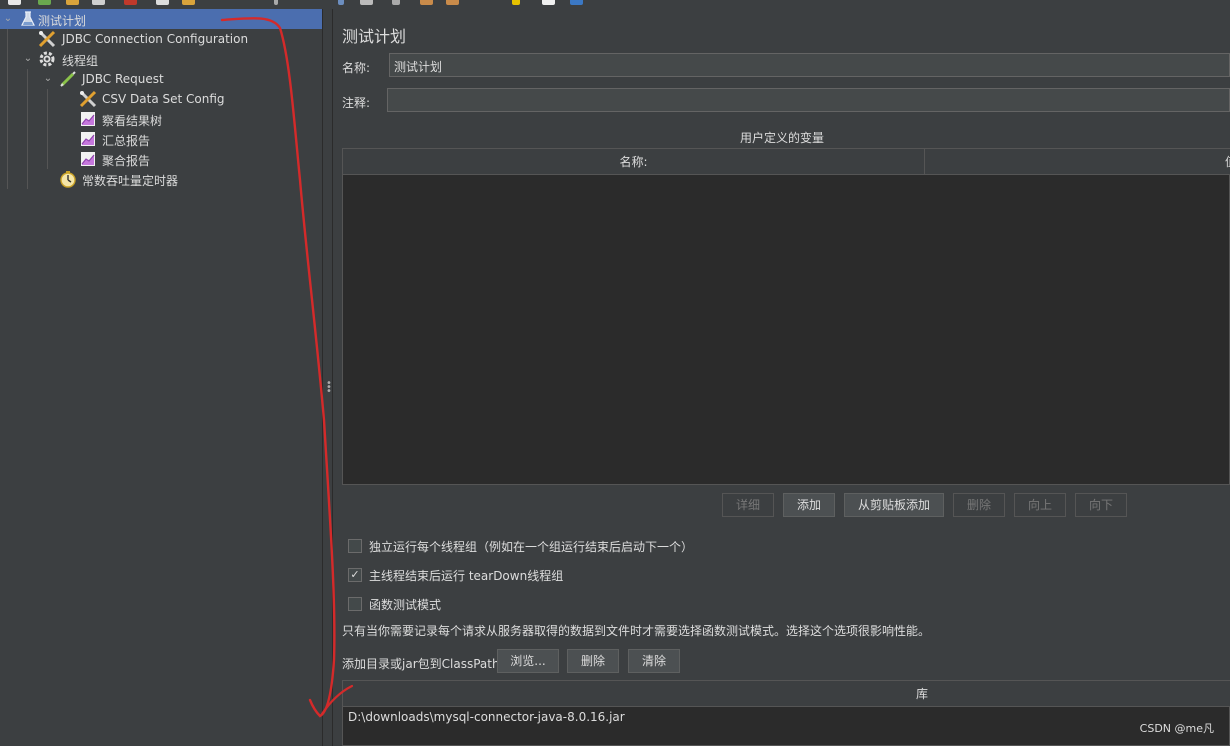 Image resolution: width=1230 pixels, height=746 pixels. What do you see at coordinates (123, 79) in the screenshot?
I see `tree-item-label: JDBC Request` at bounding box center [123, 79].